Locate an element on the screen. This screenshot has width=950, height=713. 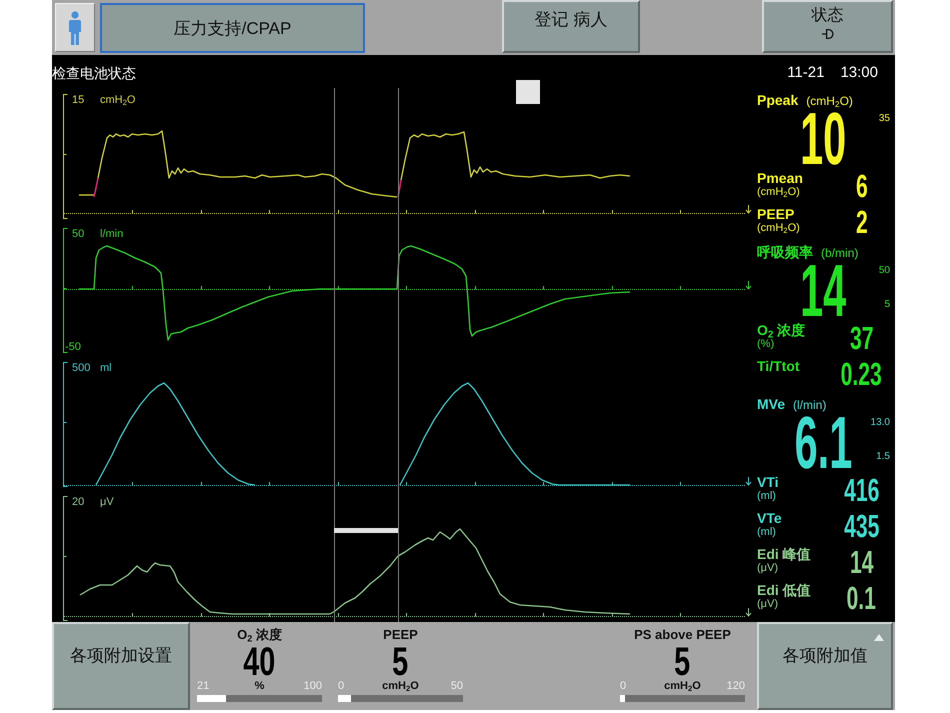
reading-value: 2 is located at coordinates (862, 222).